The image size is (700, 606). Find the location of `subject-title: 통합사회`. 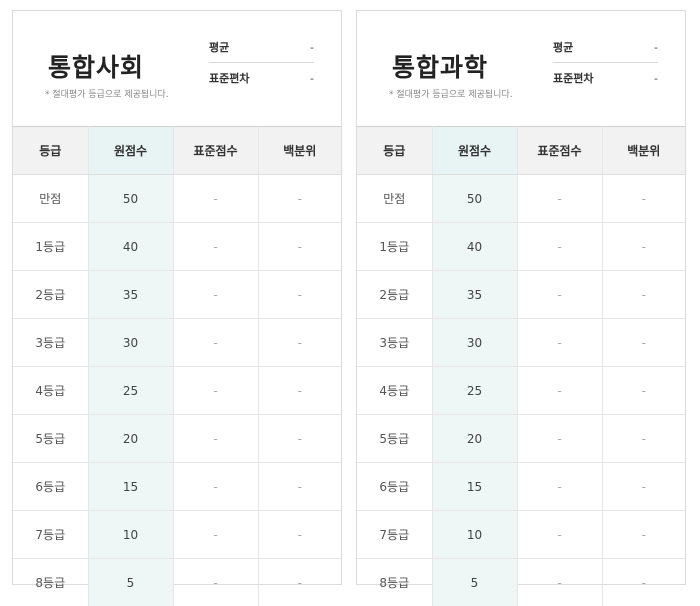

subject-title: 통합사회 is located at coordinates (96, 66).